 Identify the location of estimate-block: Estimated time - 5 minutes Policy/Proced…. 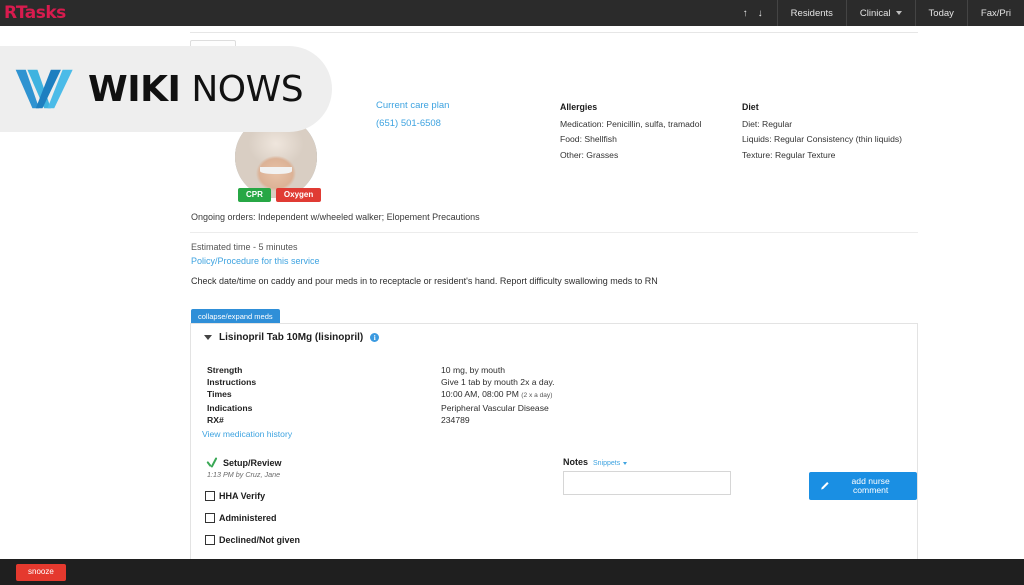
(255, 254).